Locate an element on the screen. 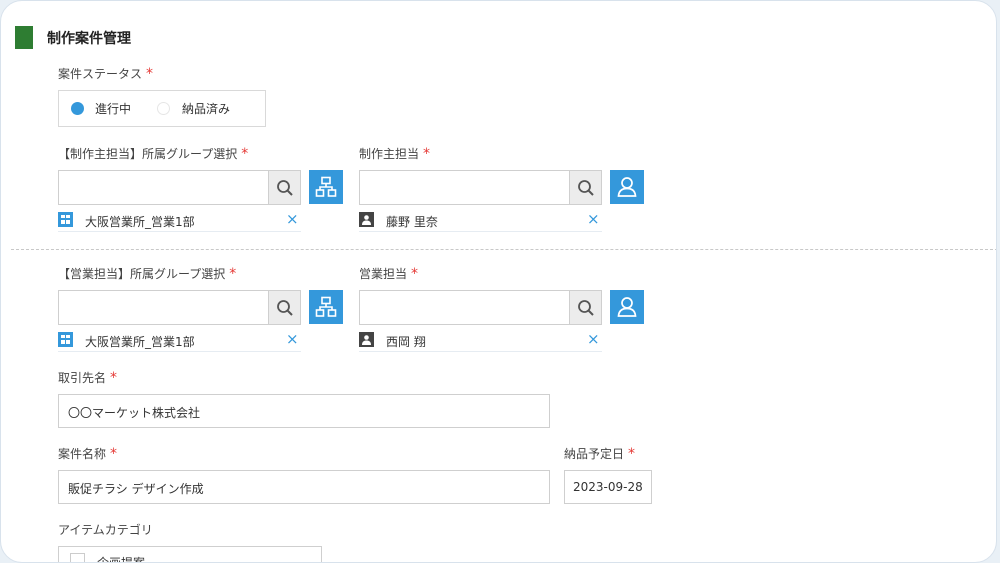 Image resolution: width=1000 pixels, height=563 pixels. category-checkbox-group: 企画提案 is located at coordinates (190, 554).